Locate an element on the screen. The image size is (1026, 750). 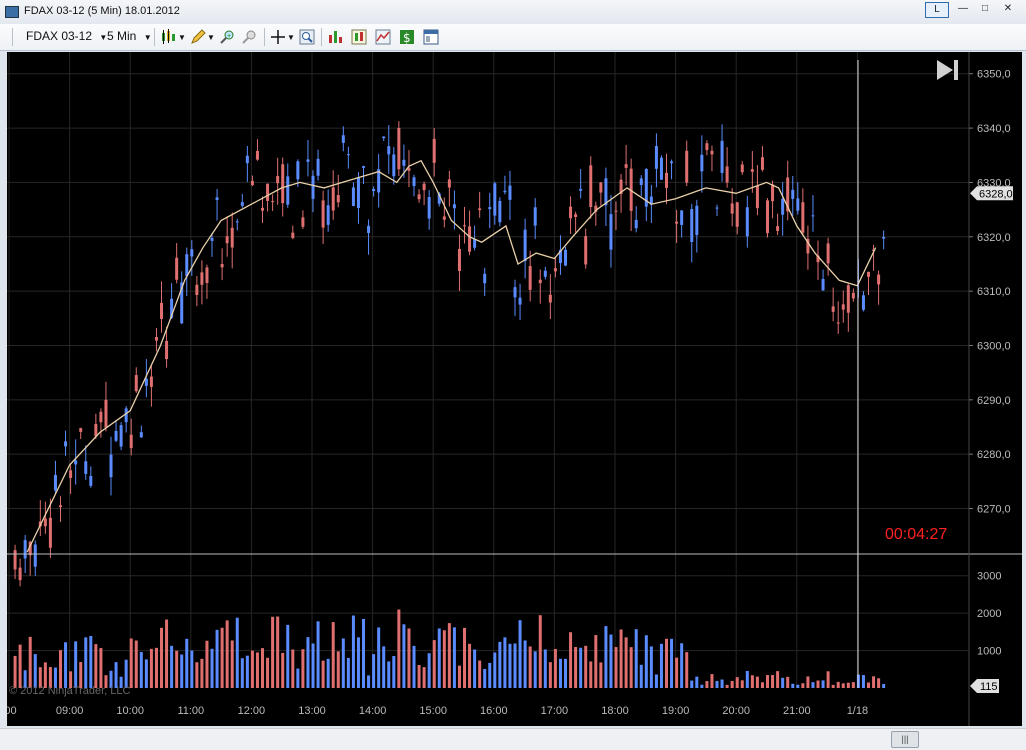
volume-tick-label: 1000 is located at coordinates (989, 652).